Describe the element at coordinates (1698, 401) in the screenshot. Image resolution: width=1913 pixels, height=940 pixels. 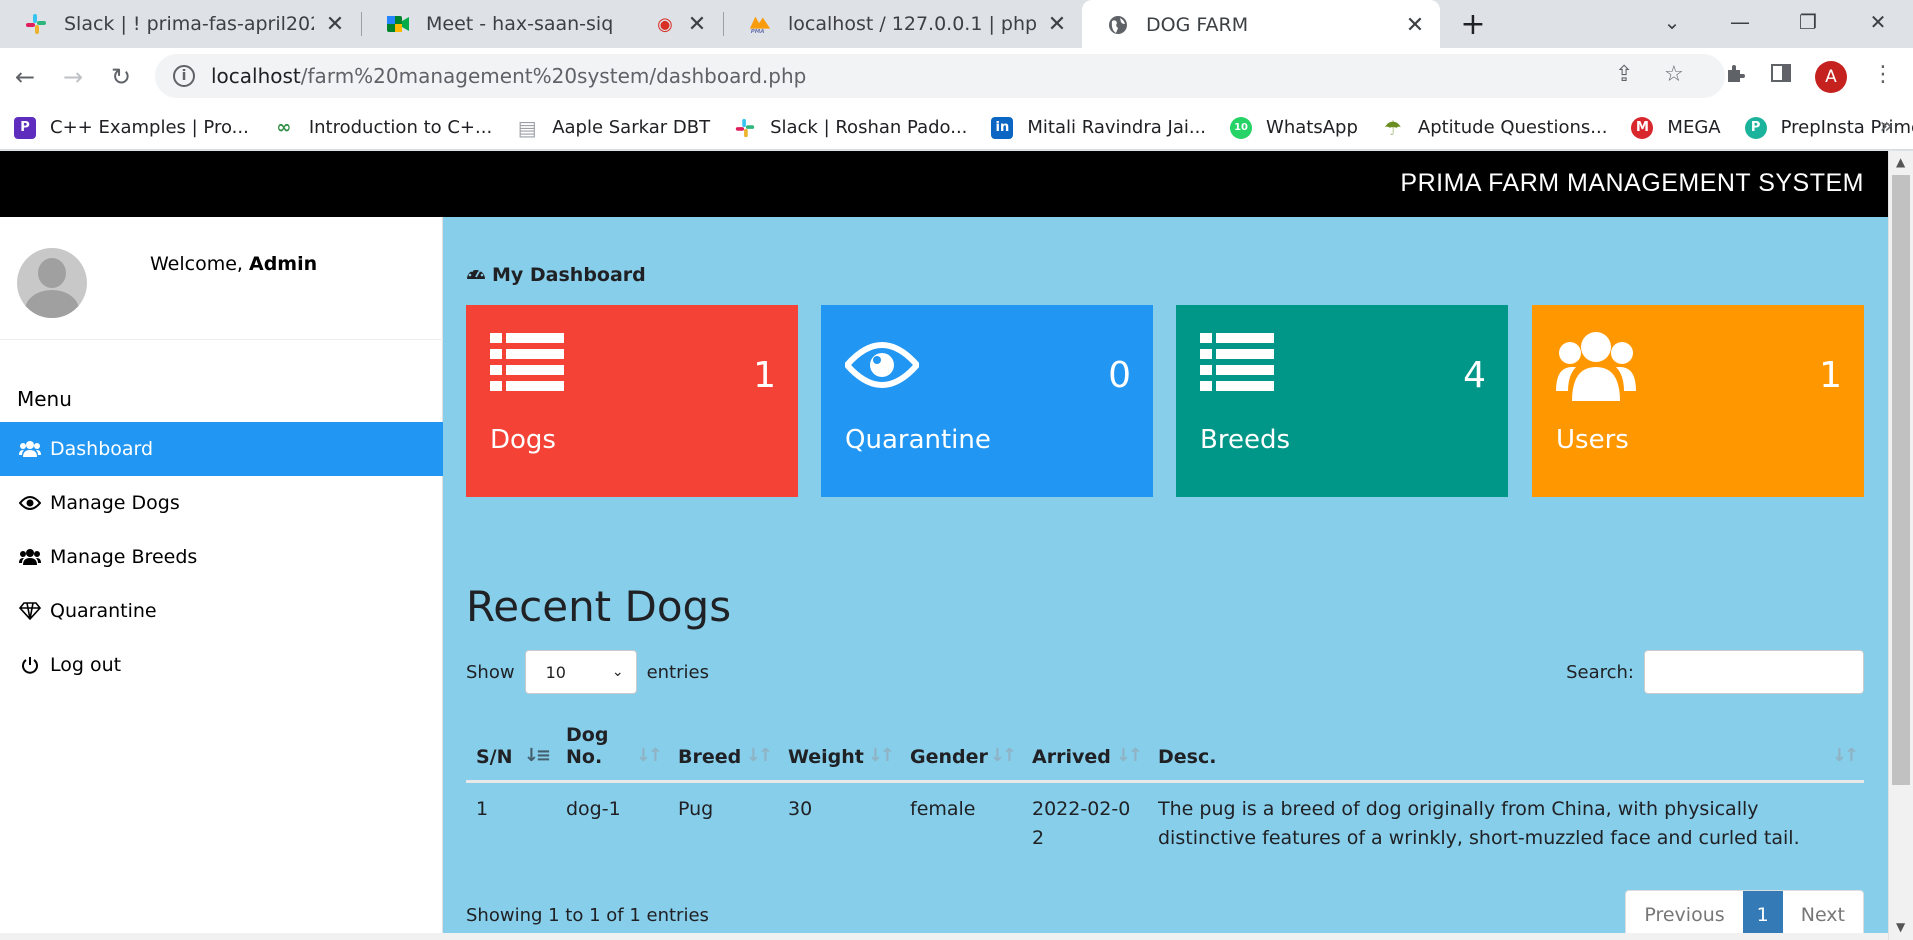
I see `stat-card-users: 1 Users` at that location.